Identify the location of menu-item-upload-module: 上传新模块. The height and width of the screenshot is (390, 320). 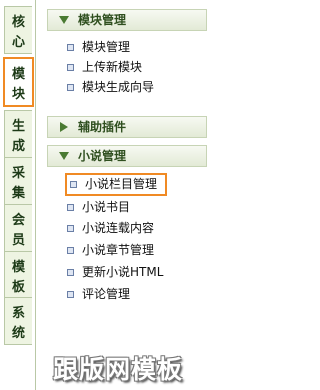
(103, 67).